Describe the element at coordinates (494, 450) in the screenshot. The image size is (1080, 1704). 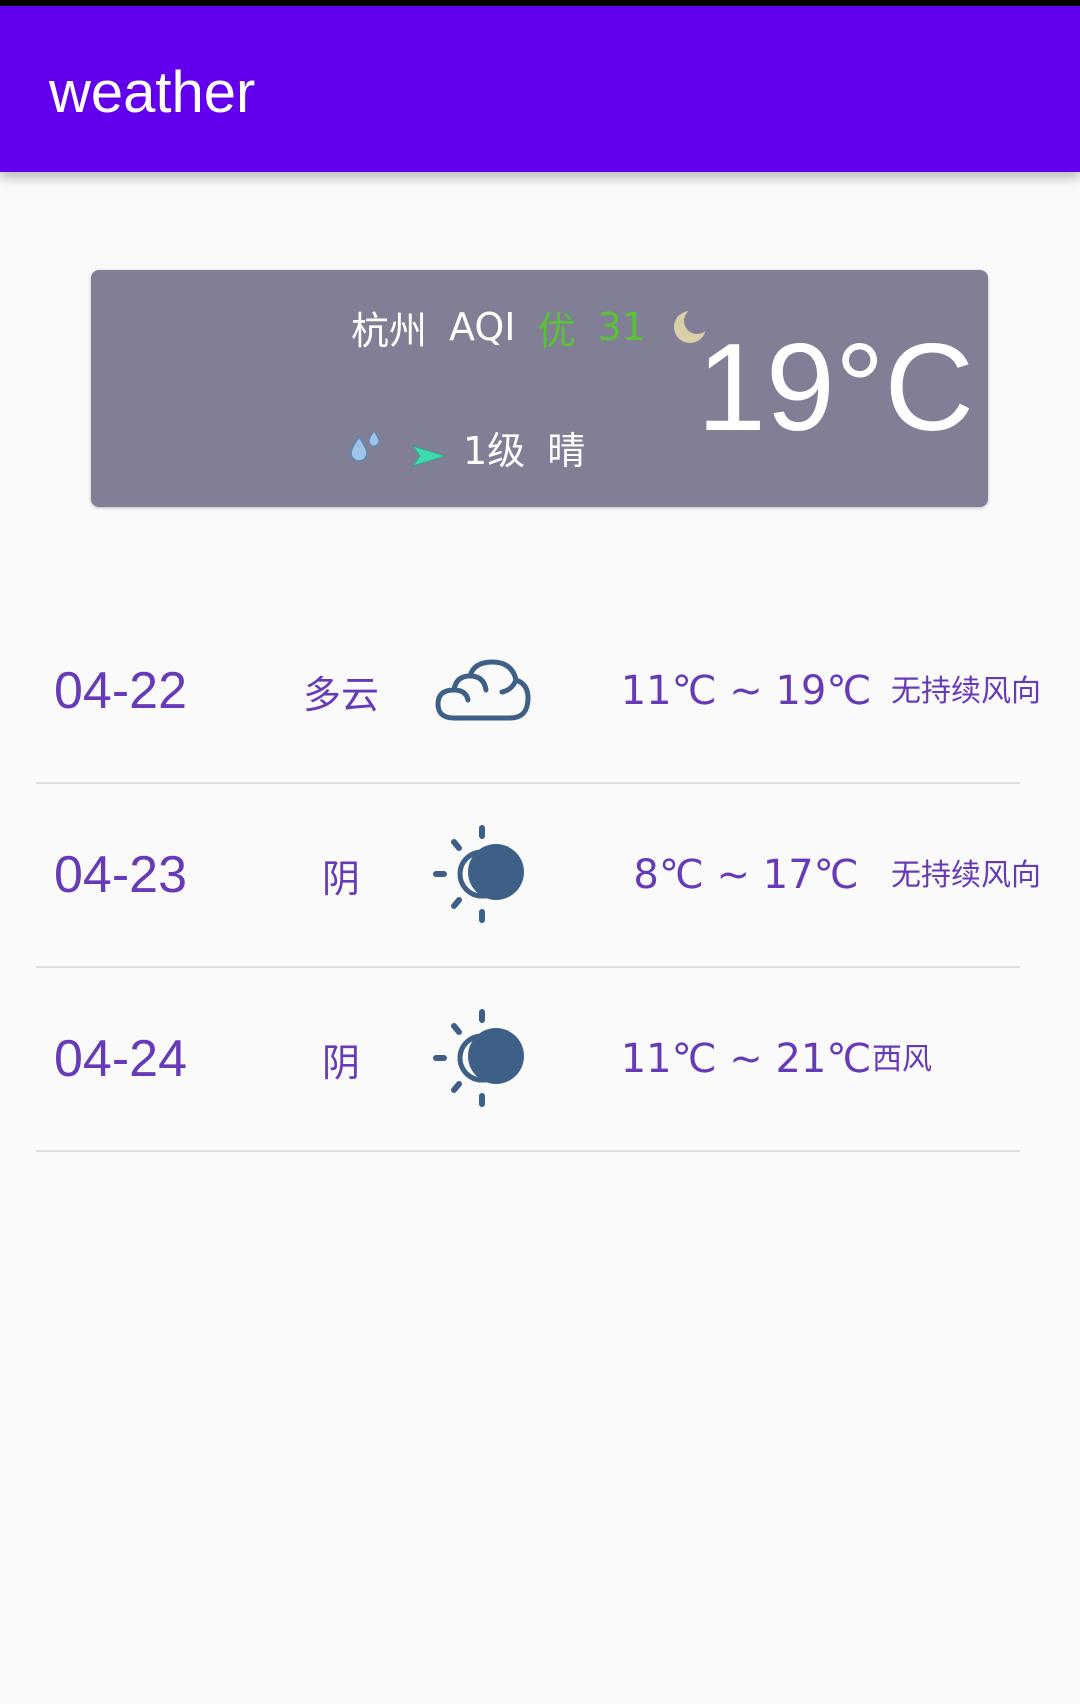
I see `wind-level: 1级` at that location.